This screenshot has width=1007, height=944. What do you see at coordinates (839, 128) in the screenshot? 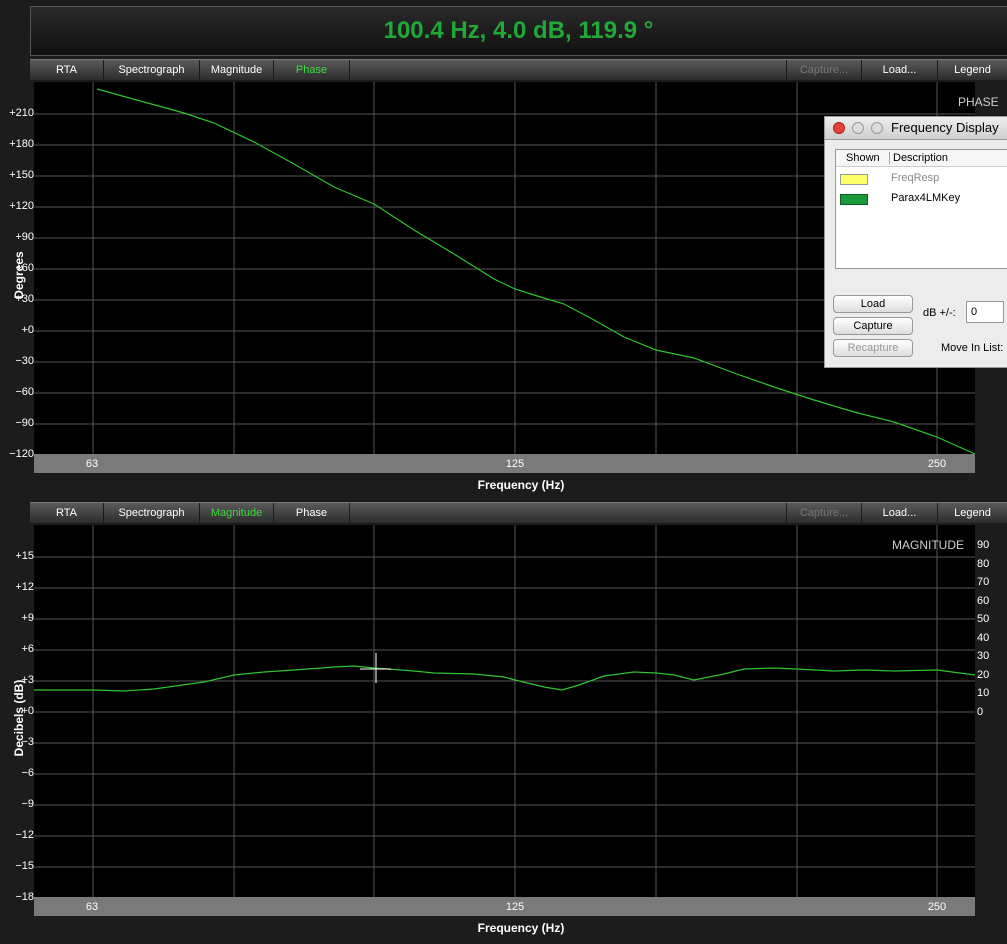
I see `close-icon` at bounding box center [839, 128].